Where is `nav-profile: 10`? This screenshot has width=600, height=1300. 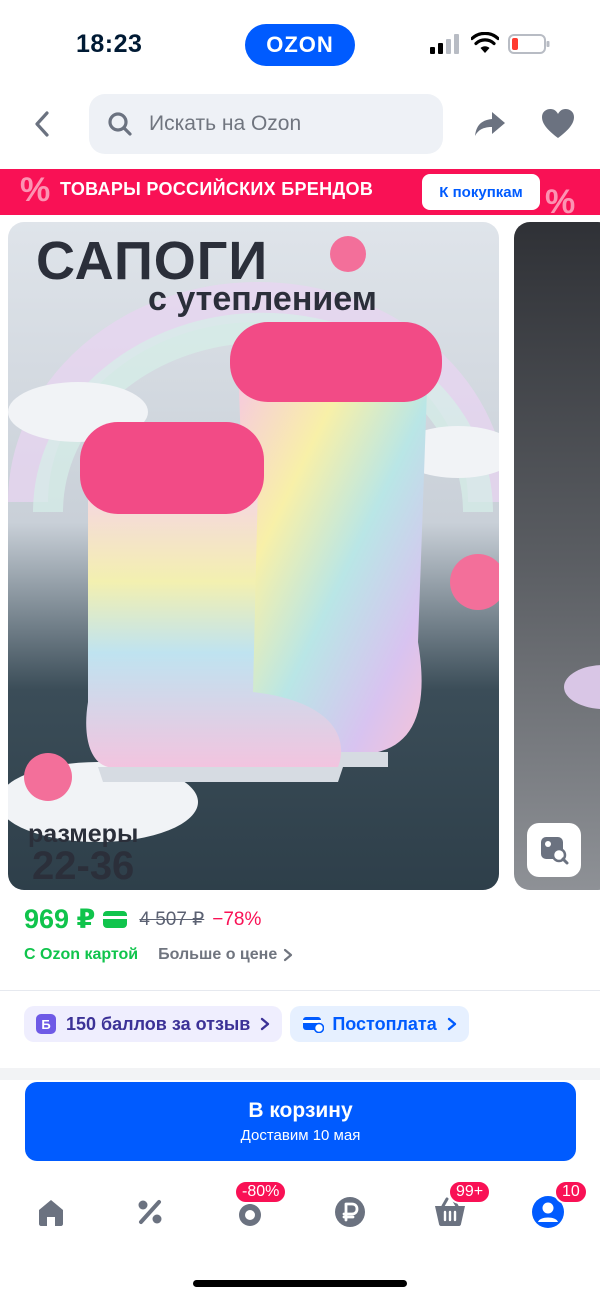 nav-profile: 10 is located at coordinates (558, 1206).